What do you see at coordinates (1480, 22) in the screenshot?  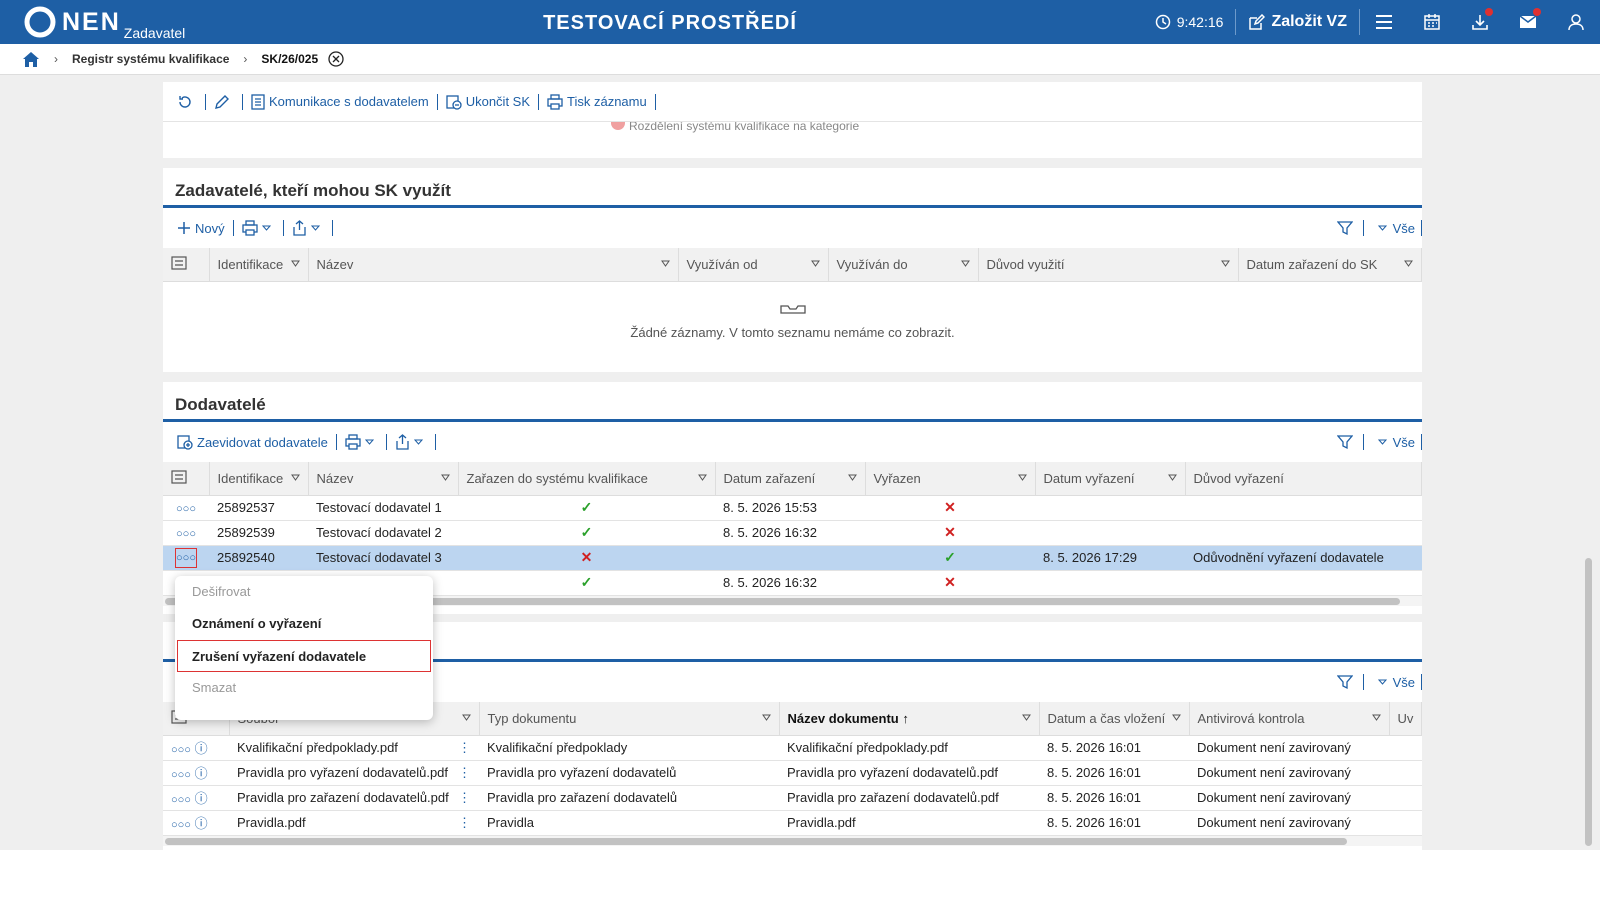 I see `downloads-button` at bounding box center [1480, 22].